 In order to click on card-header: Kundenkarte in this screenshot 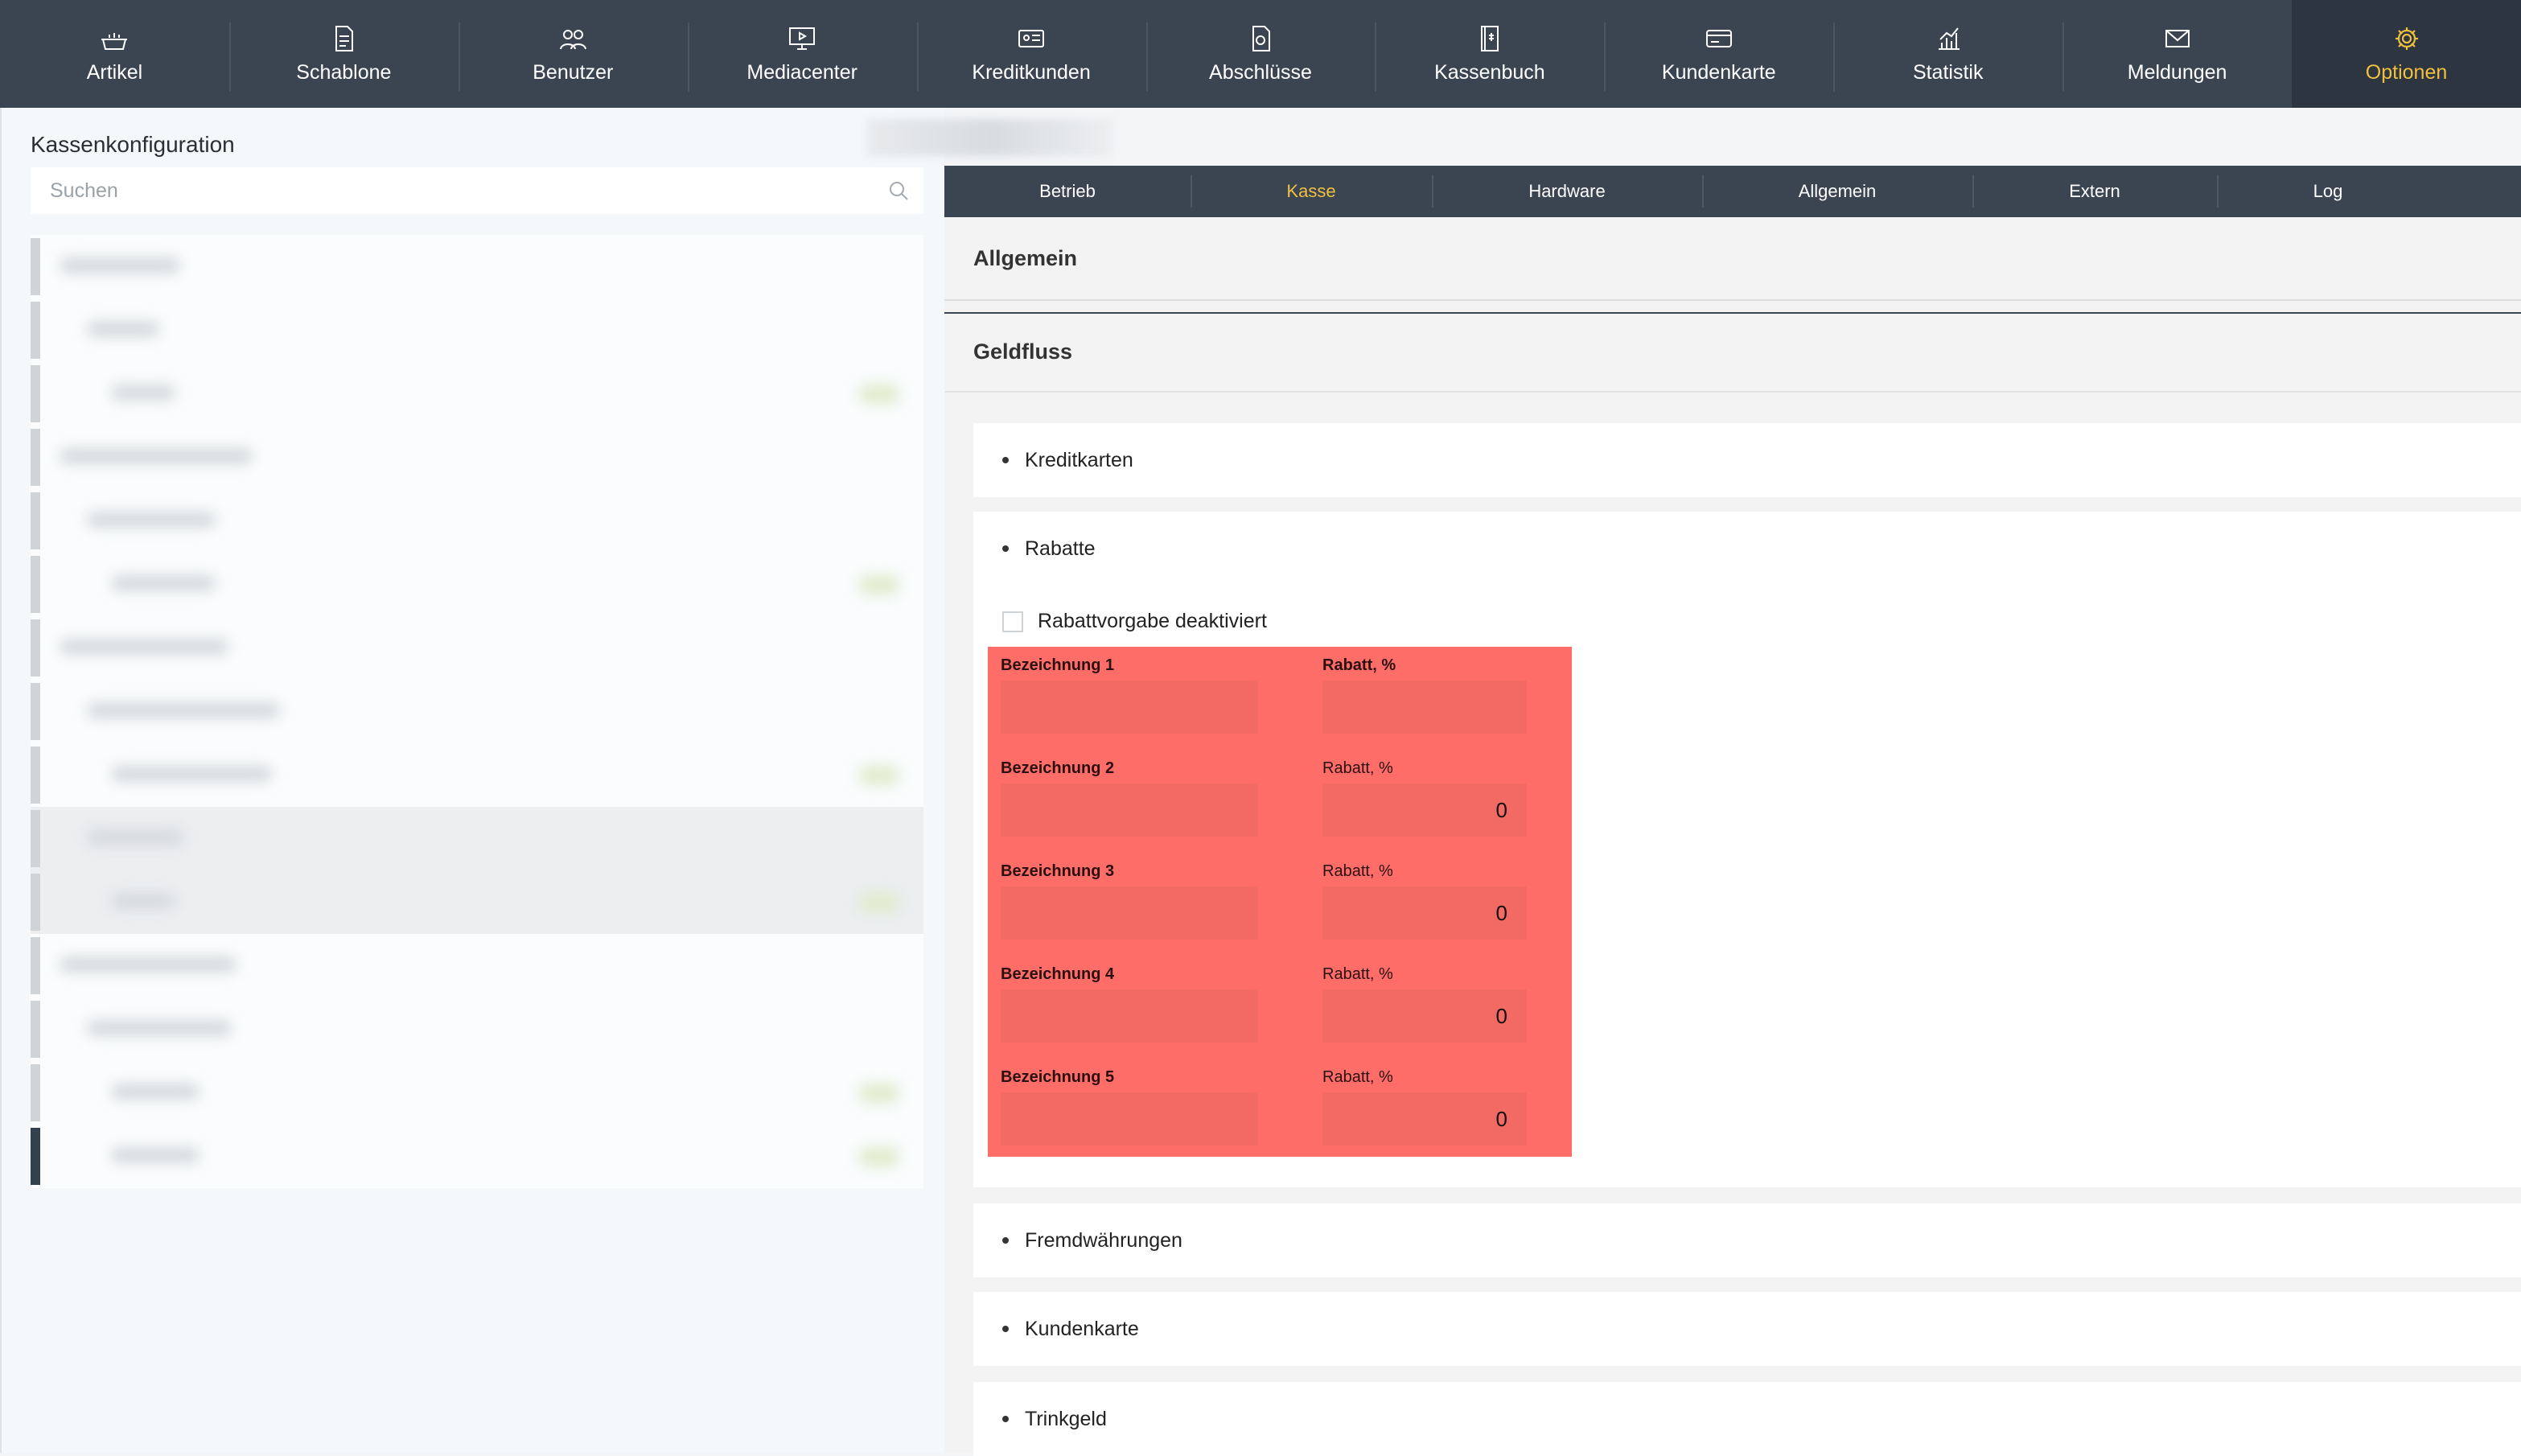, I will do `click(1747, 1329)`.